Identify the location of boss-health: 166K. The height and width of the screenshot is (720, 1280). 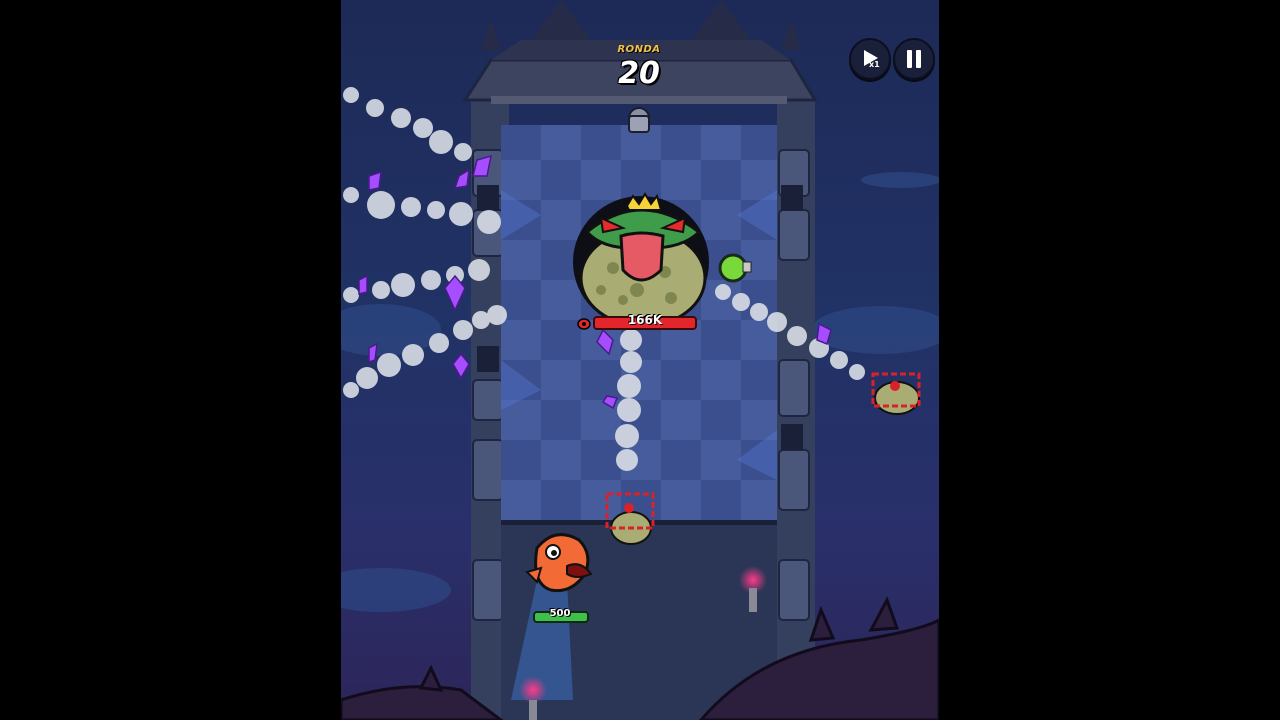
(636, 321).